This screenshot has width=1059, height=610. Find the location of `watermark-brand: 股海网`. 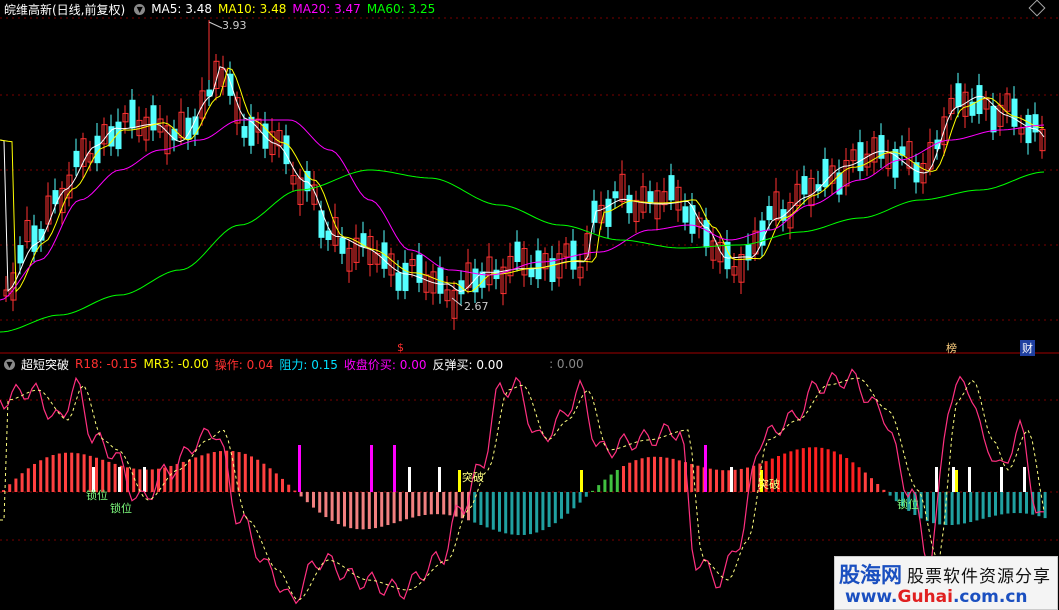

watermark-brand: 股海网 is located at coordinates (870, 575).